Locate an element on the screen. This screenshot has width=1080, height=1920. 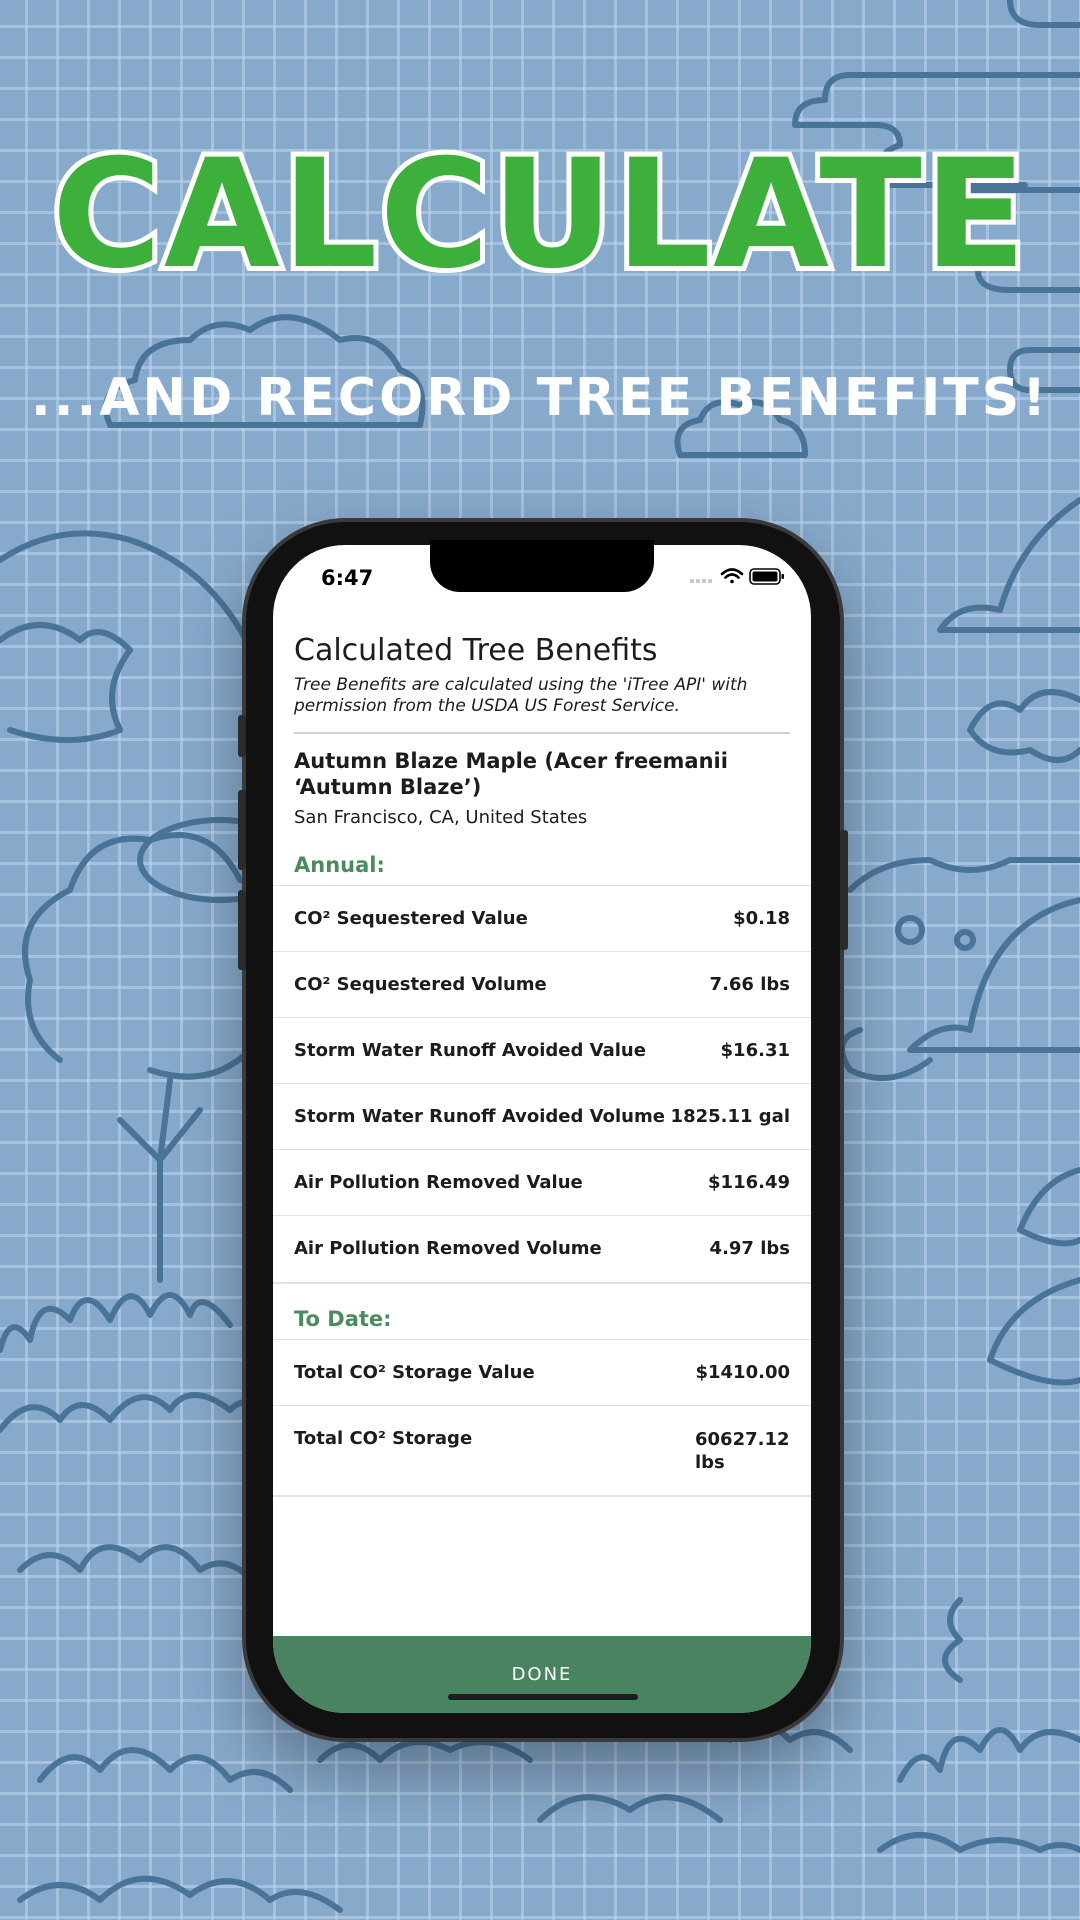
benefit-label: CO² Sequestered Value is located at coordinates (411, 918).